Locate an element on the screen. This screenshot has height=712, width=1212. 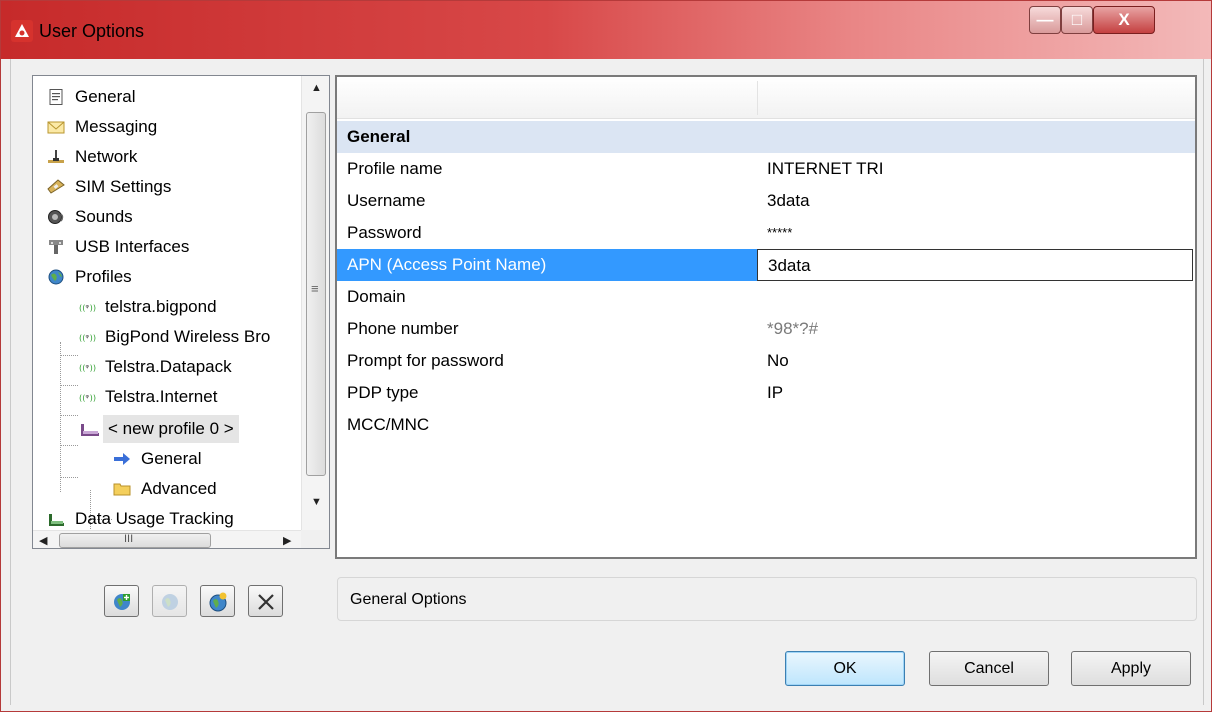
globe-add-icon is located at coordinates (218, 602).